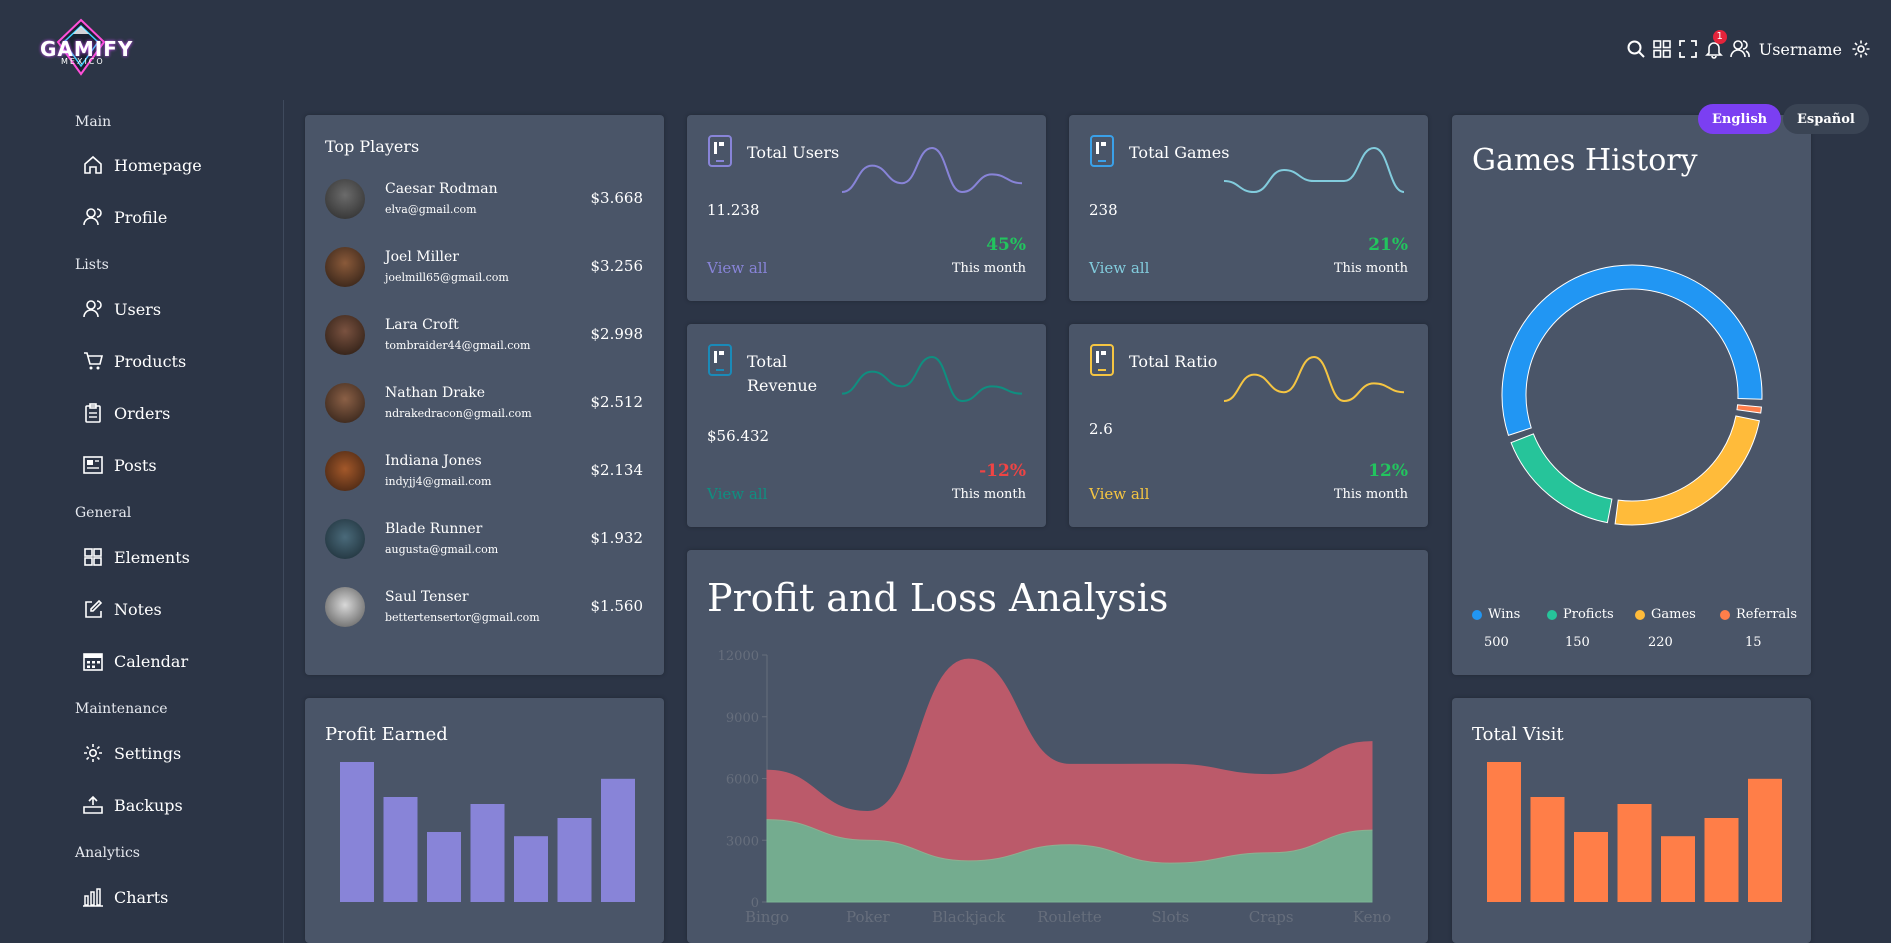  What do you see at coordinates (1388, 245) in the screenshot?
I see `stat-percent: 21%` at bounding box center [1388, 245].